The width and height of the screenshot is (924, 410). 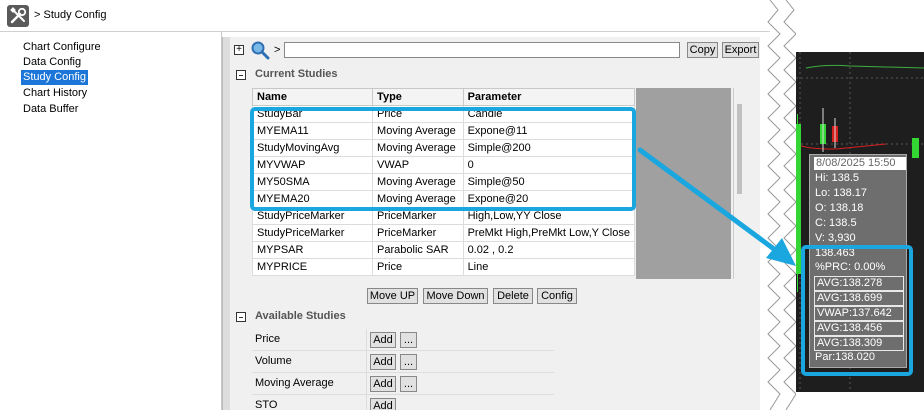 I want to click on cell-type: Price, so click(x=418, y=267).